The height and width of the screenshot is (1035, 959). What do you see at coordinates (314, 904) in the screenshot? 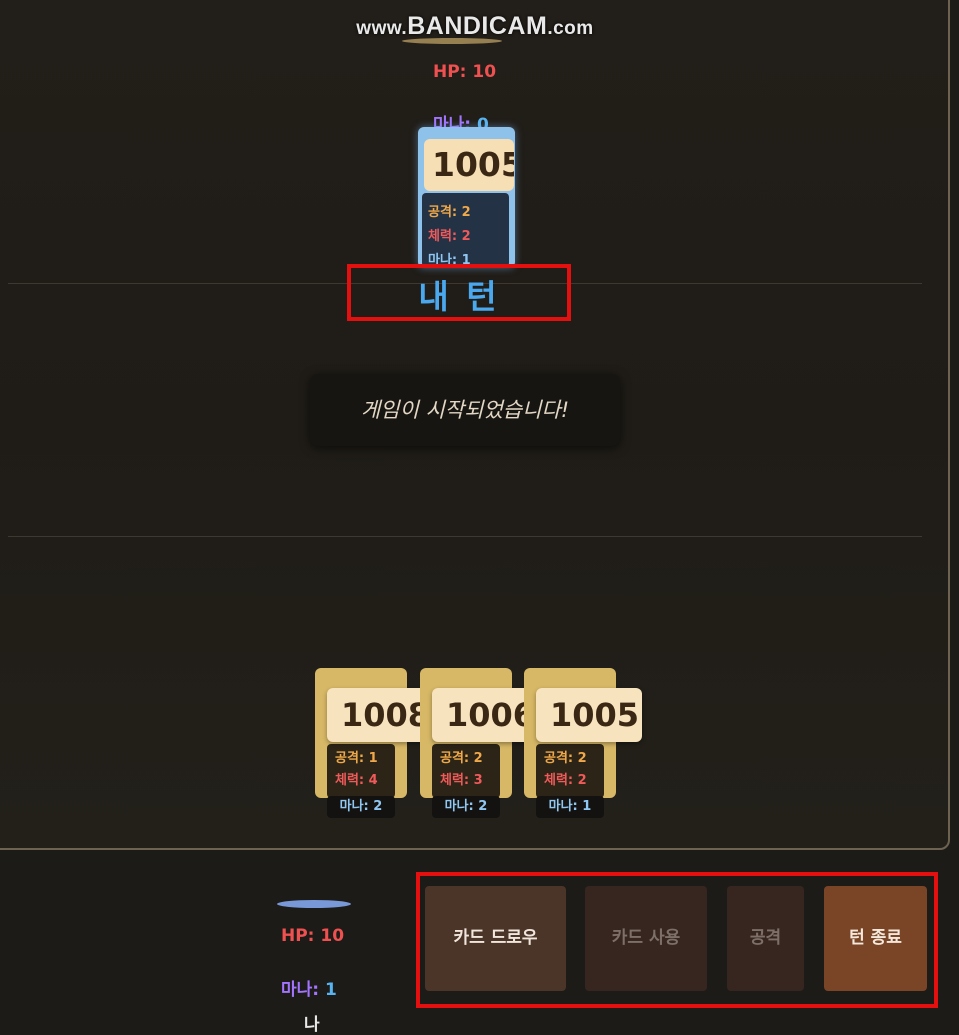
I see `player-avatar-glow` at bounding box center [314, 904].